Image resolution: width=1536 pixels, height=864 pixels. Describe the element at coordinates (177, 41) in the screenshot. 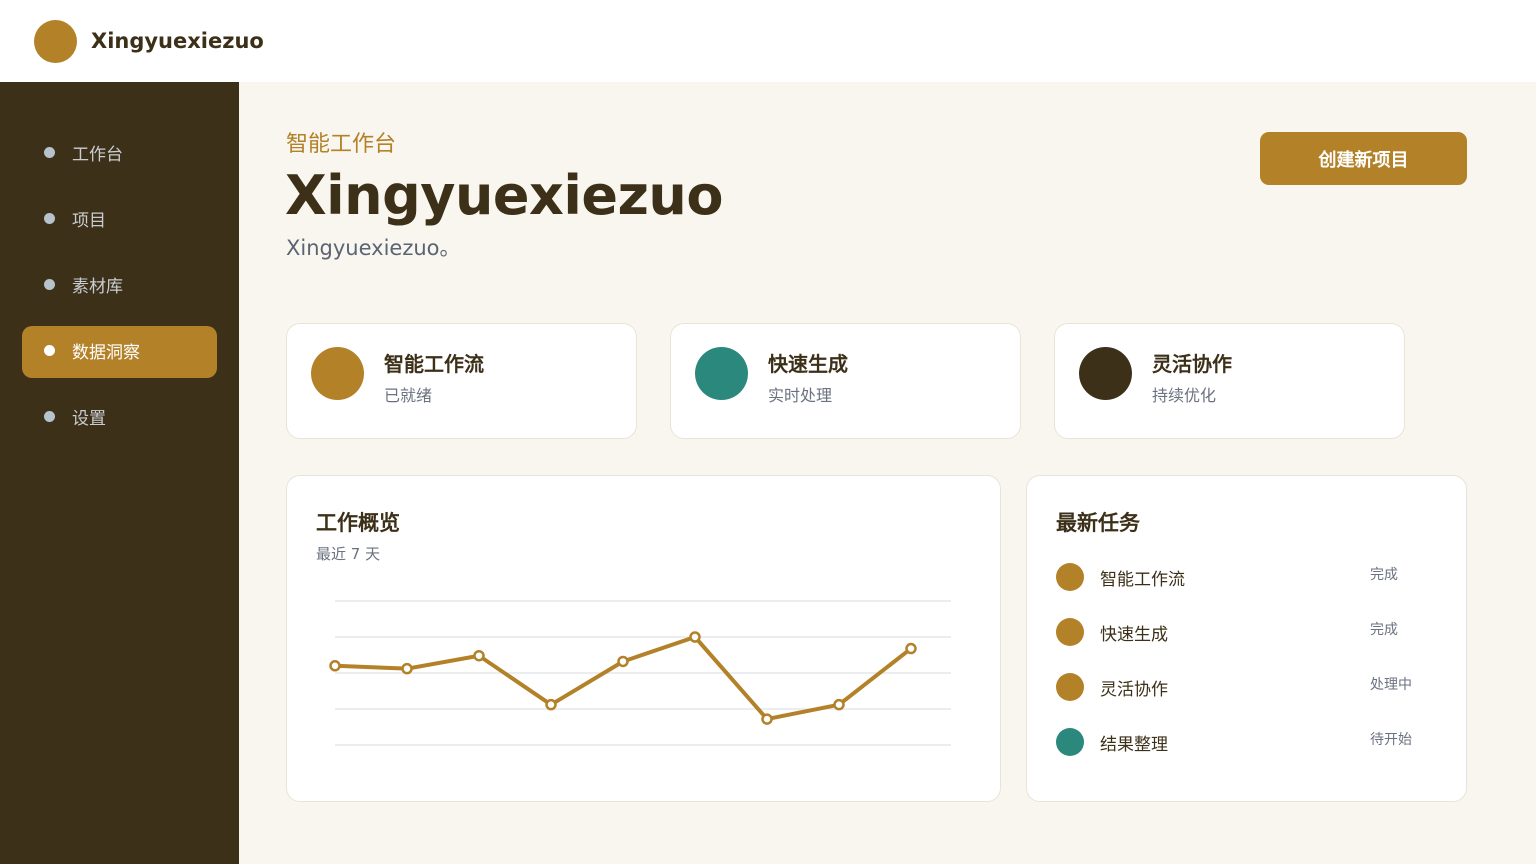

I see `brand-name: Xingyuexiezuo` at that location.